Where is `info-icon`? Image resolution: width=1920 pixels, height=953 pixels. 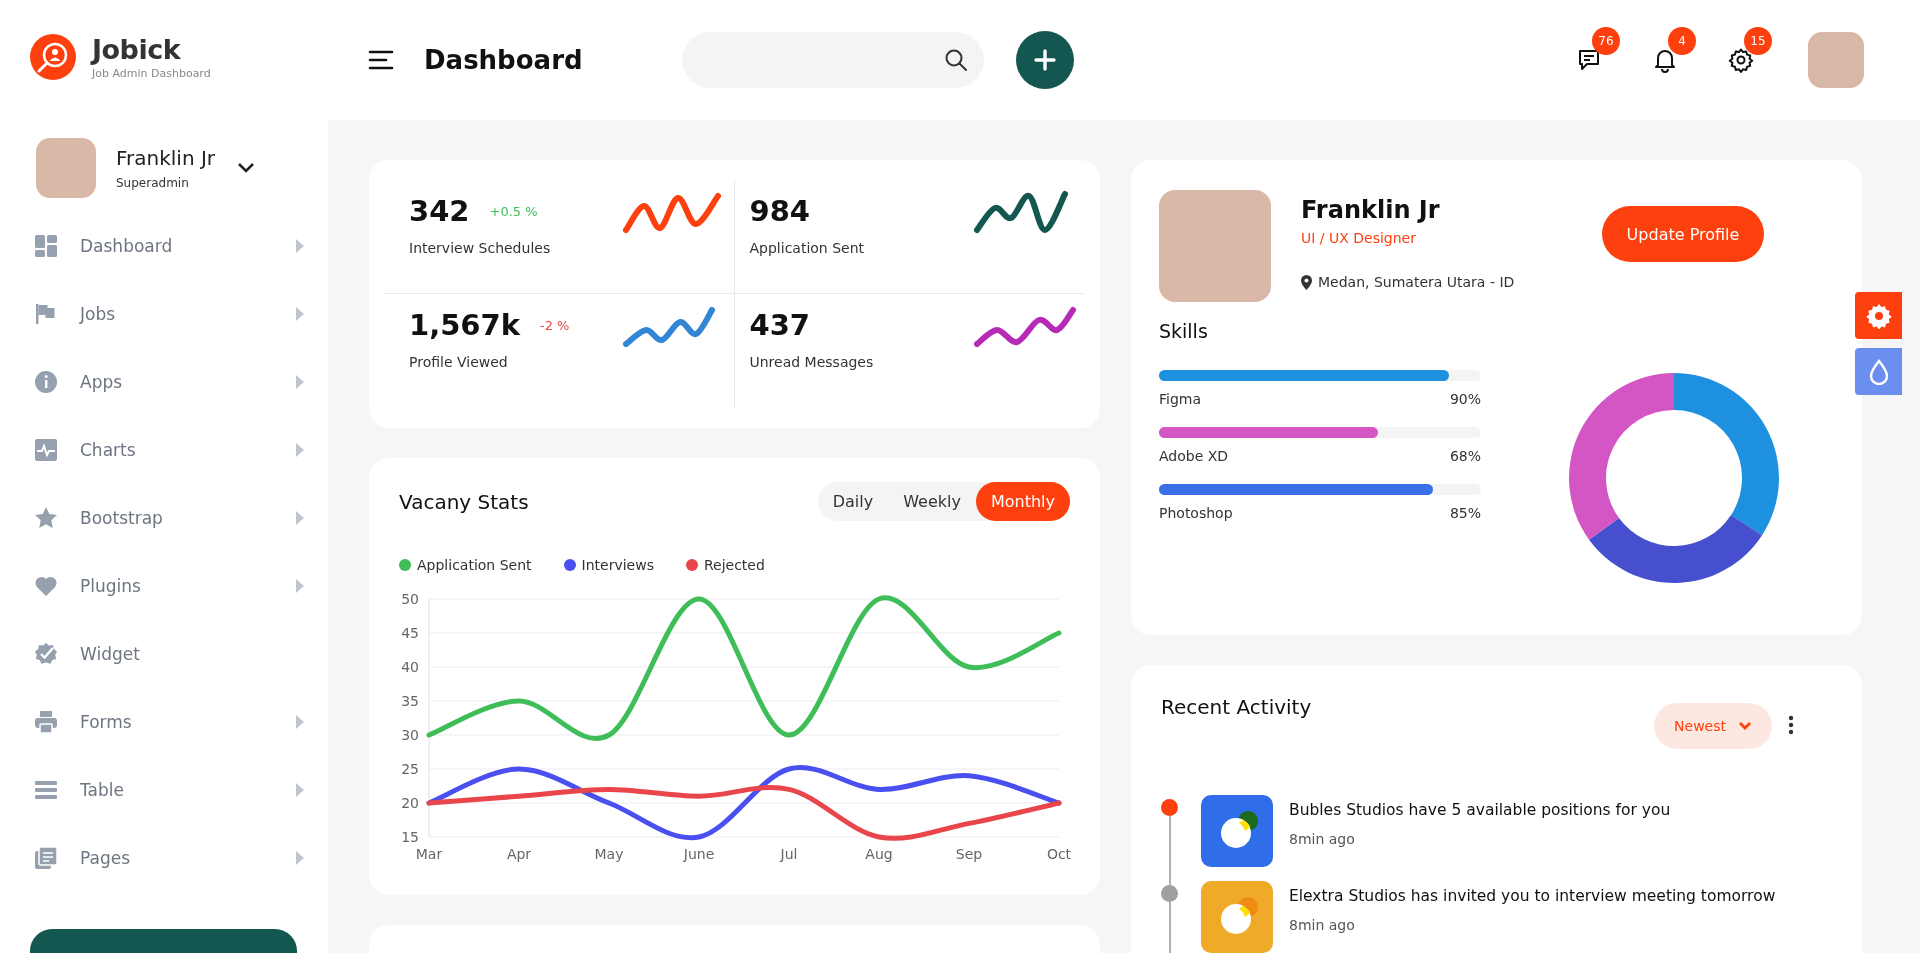 info-icon is located at coordinates (46, 382).